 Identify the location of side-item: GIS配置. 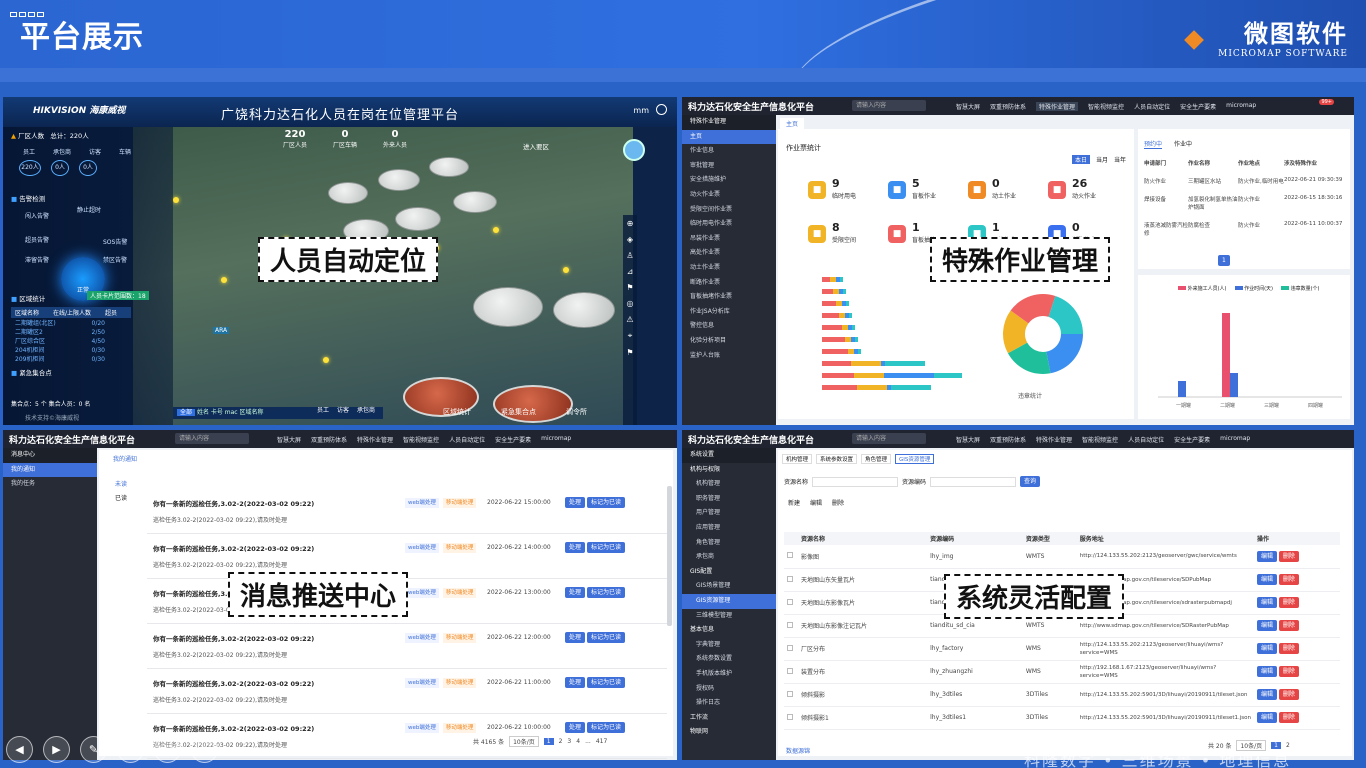
(729, 572).